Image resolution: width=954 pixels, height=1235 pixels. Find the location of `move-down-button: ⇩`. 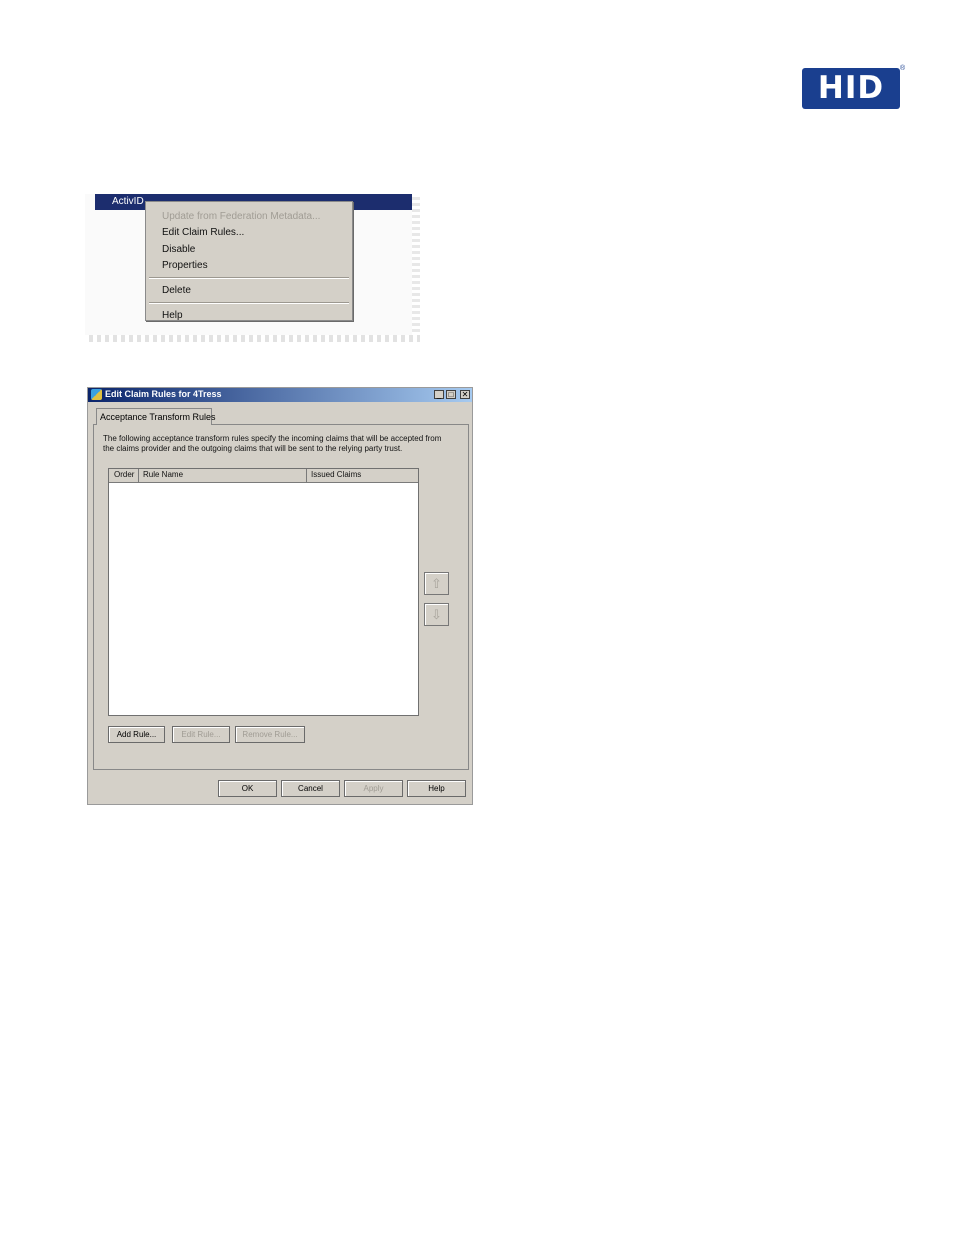

move-down-button: ⇩ is located at coordinates (436, 614).